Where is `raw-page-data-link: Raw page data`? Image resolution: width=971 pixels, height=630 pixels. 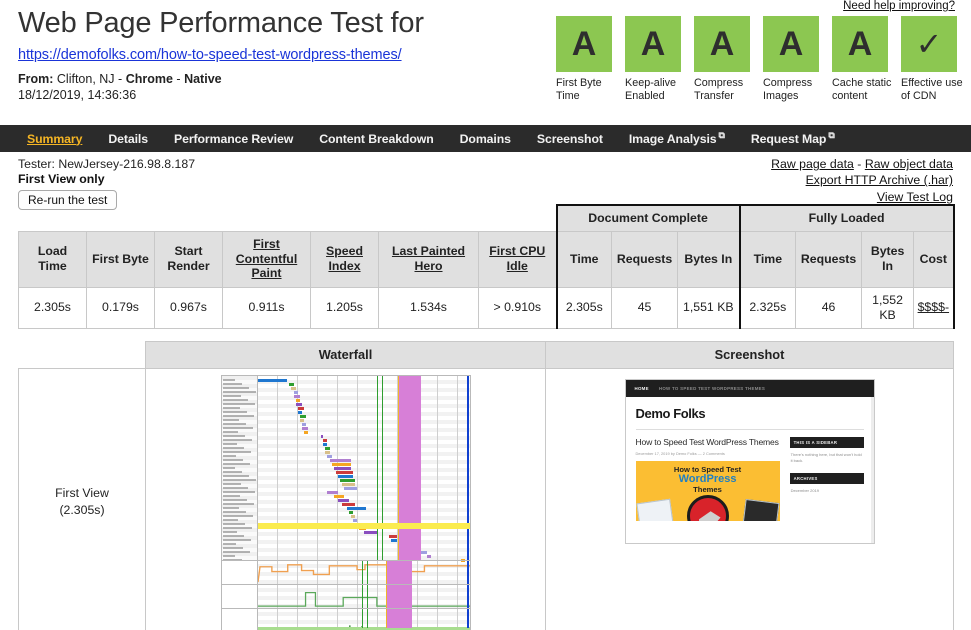
raw-page-data-link: Raw page data is located at coordinates (812, 164).